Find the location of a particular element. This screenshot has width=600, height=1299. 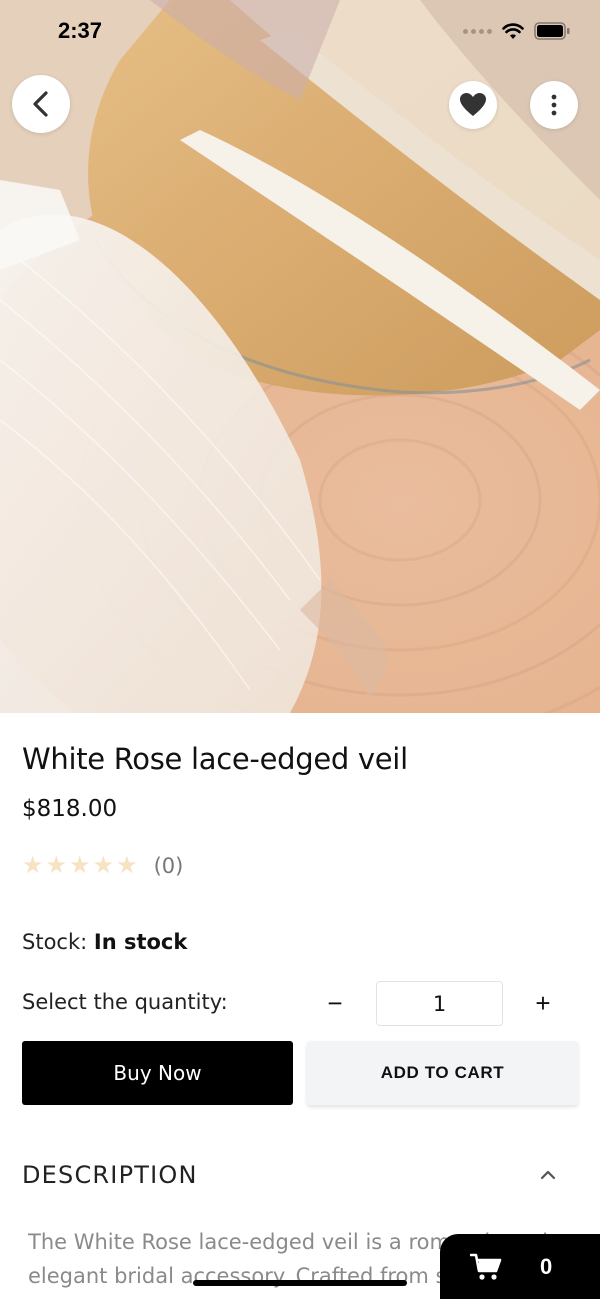

cart-icon is located at coordinates (486, 1266).